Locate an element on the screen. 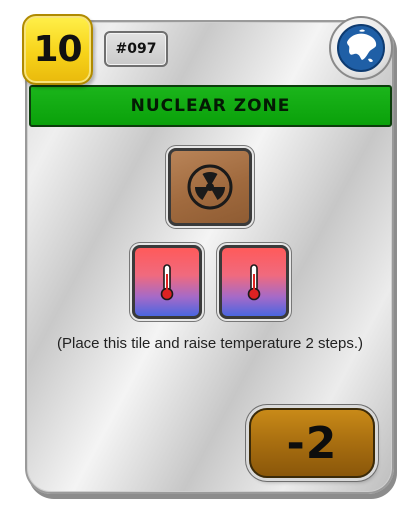 This screenshot has height=514, width=419. nuclear-tile is located at coordinates (210, 187).